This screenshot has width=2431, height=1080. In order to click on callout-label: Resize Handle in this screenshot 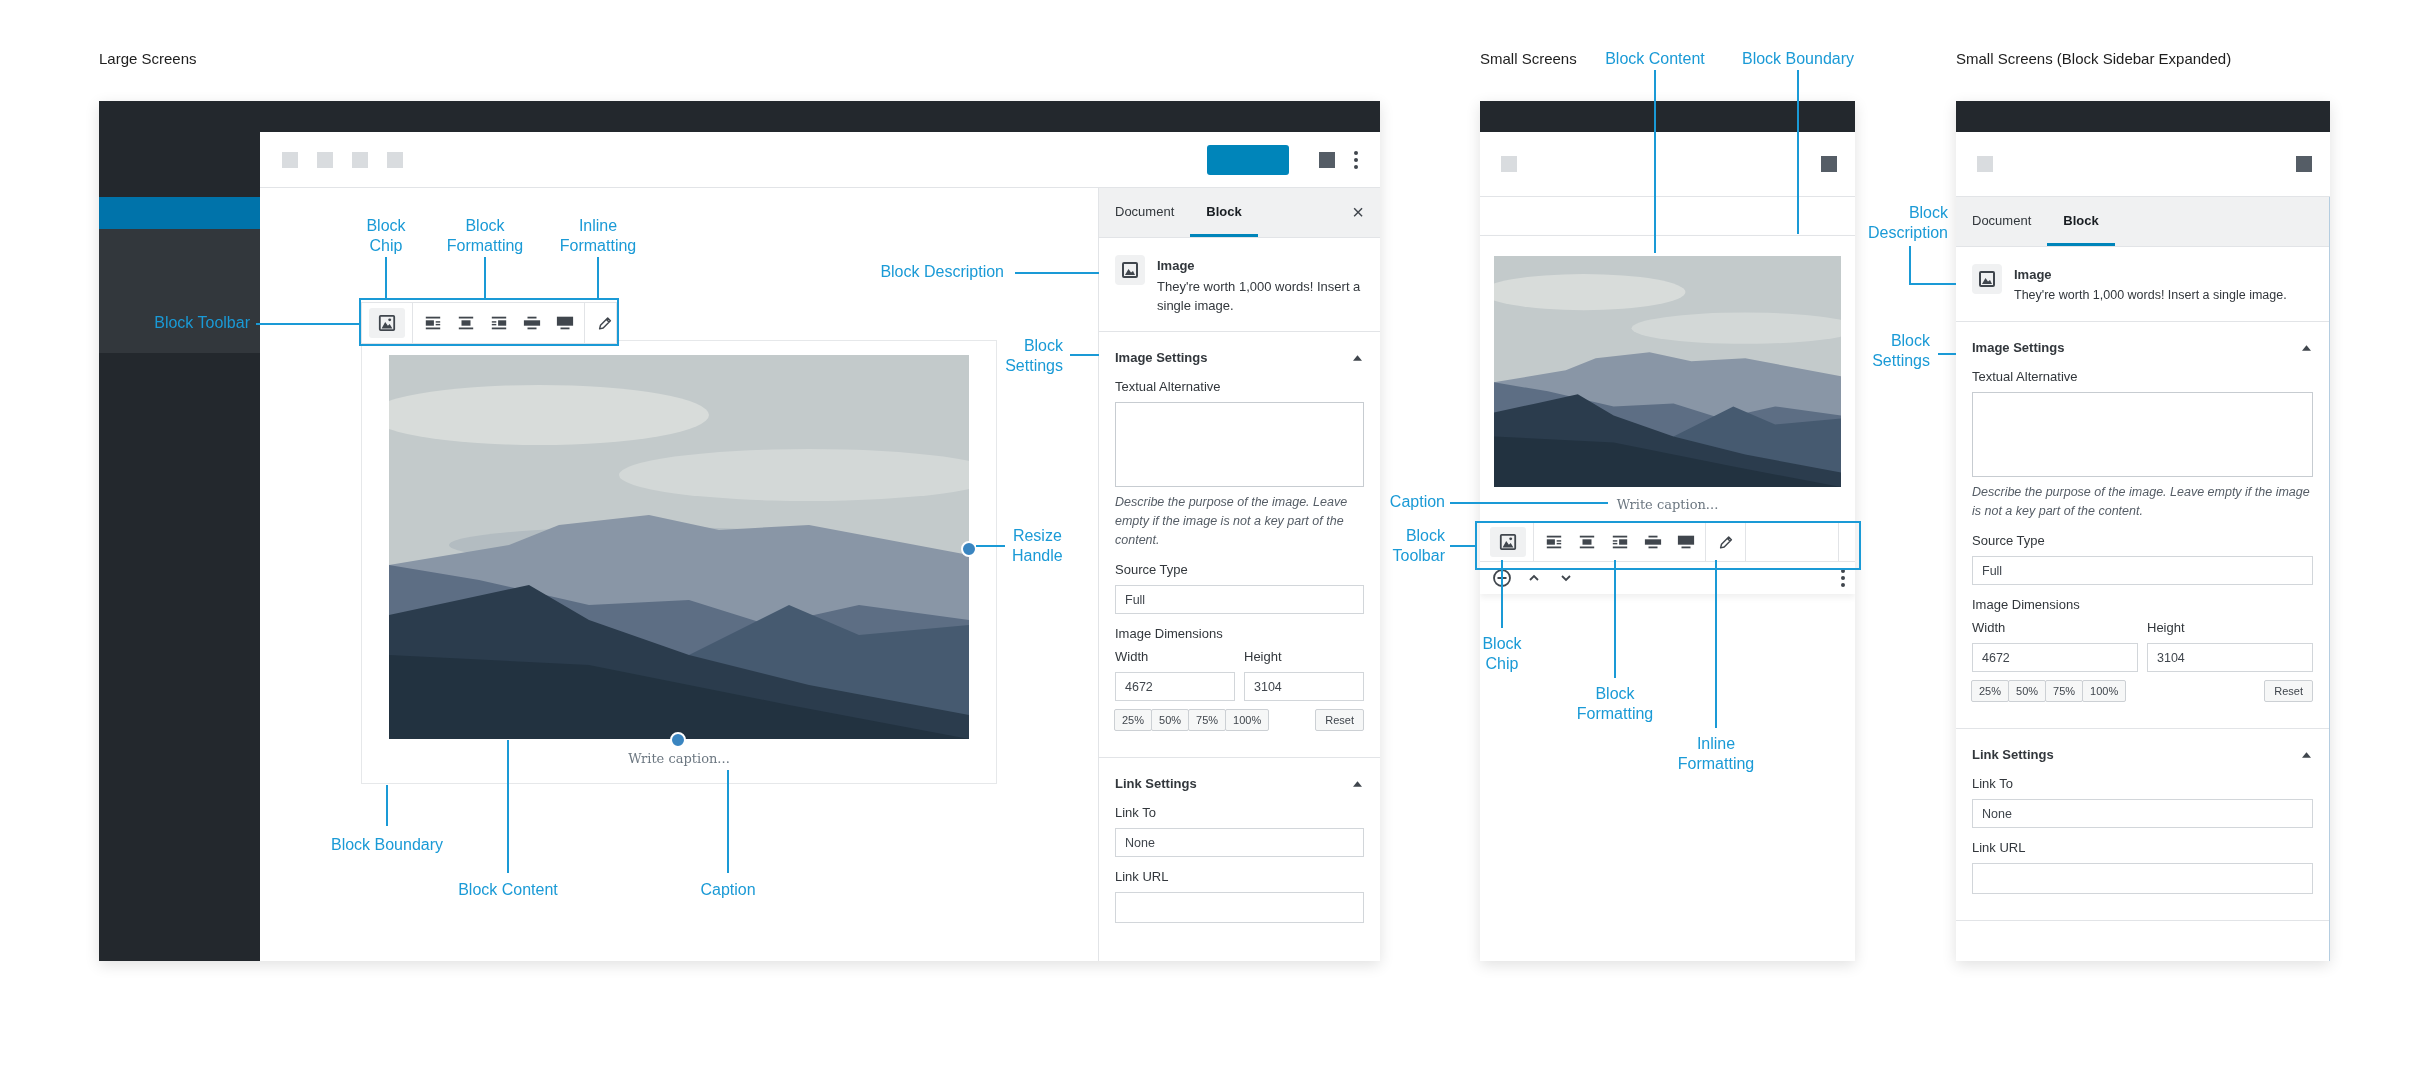, I will do `click(1037, 546)`.